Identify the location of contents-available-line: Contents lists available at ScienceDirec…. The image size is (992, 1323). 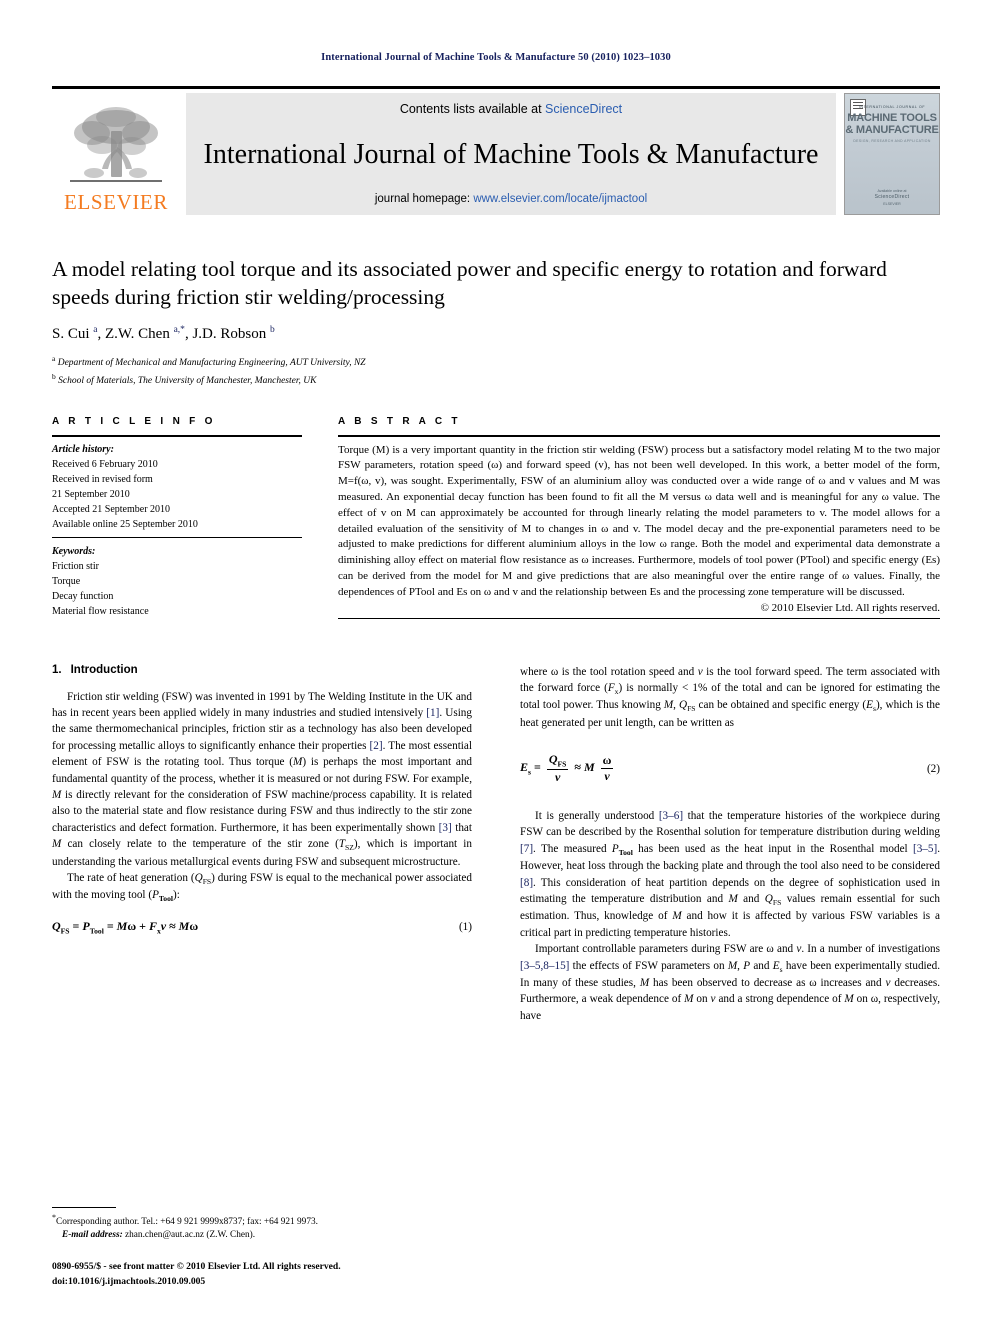
(511, 109).